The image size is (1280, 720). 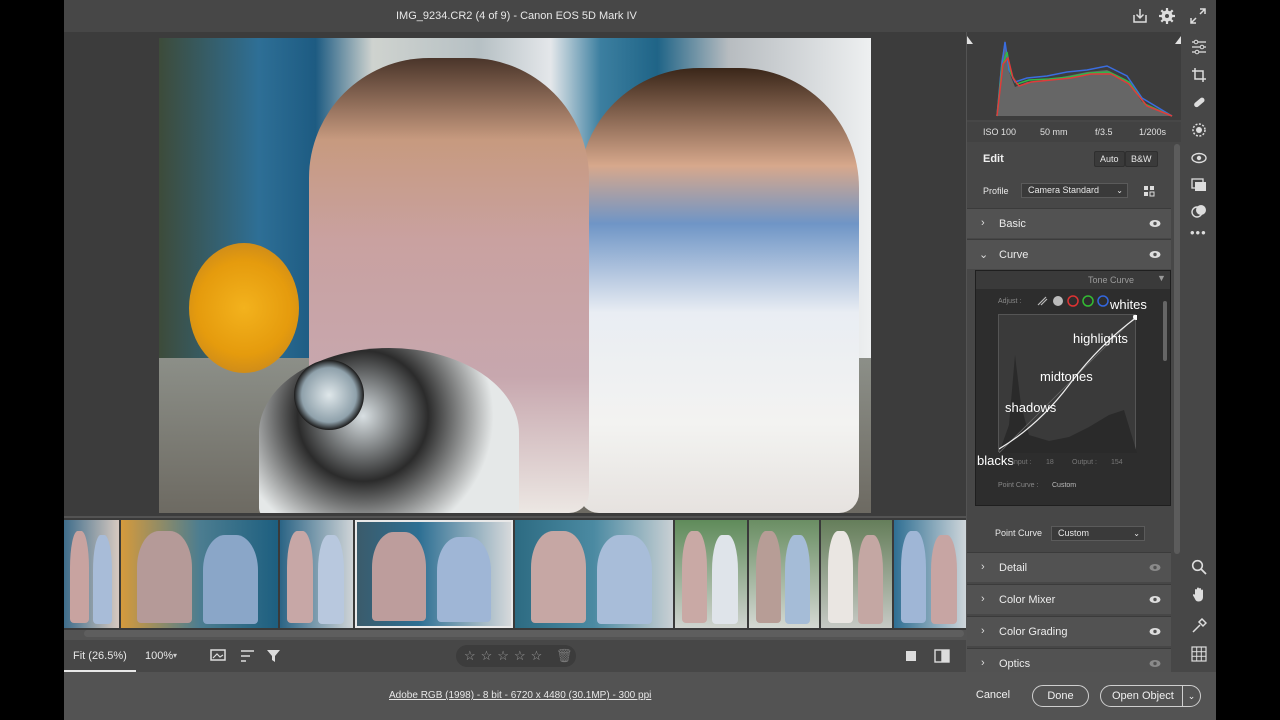 What do you see at coordinates (1013, 568) in the screenshot?
I see `section-detail-label: Detail` at bounding box center [1013, 568].